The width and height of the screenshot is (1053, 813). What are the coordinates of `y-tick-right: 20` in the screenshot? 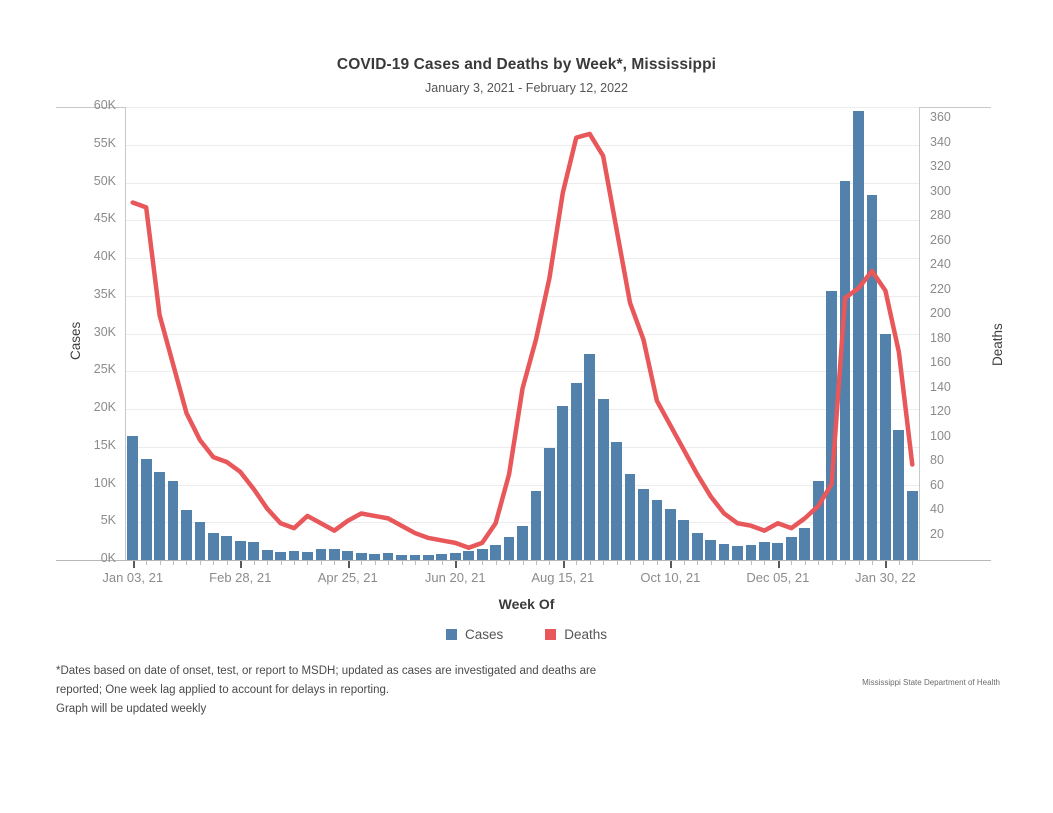 It's located at (937, 533).